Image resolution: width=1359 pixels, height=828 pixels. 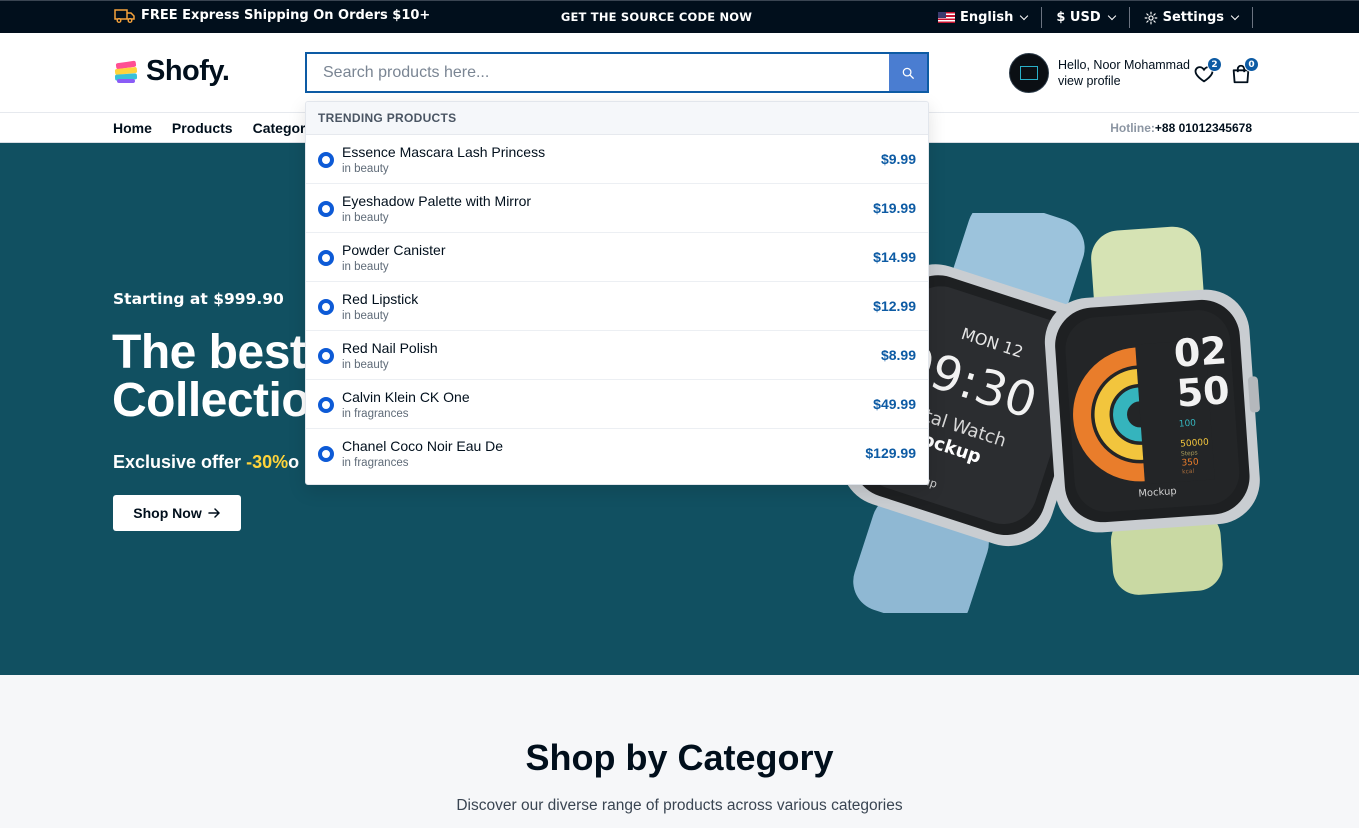 I want to click on currency-label: $ USD, so click(x=1078, y=17).